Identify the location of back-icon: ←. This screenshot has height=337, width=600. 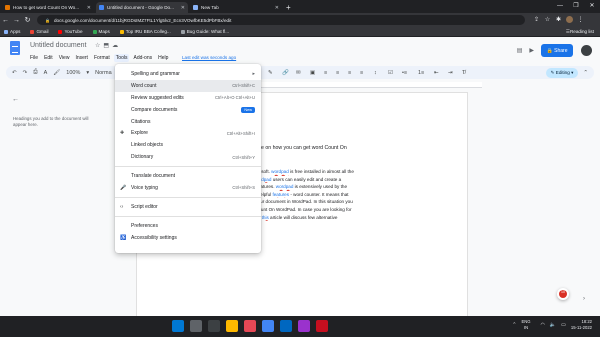
(5, 20).